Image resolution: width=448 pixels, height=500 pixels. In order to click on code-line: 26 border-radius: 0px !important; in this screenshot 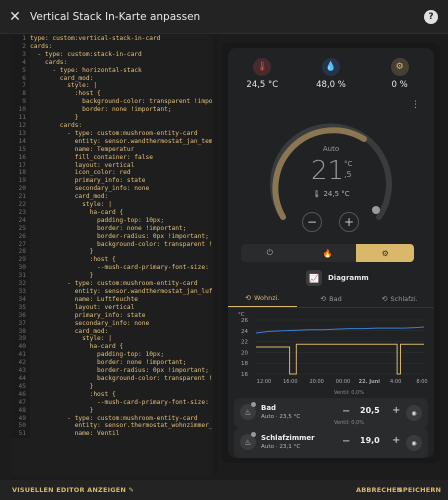, I will do `click(112, 236)`.